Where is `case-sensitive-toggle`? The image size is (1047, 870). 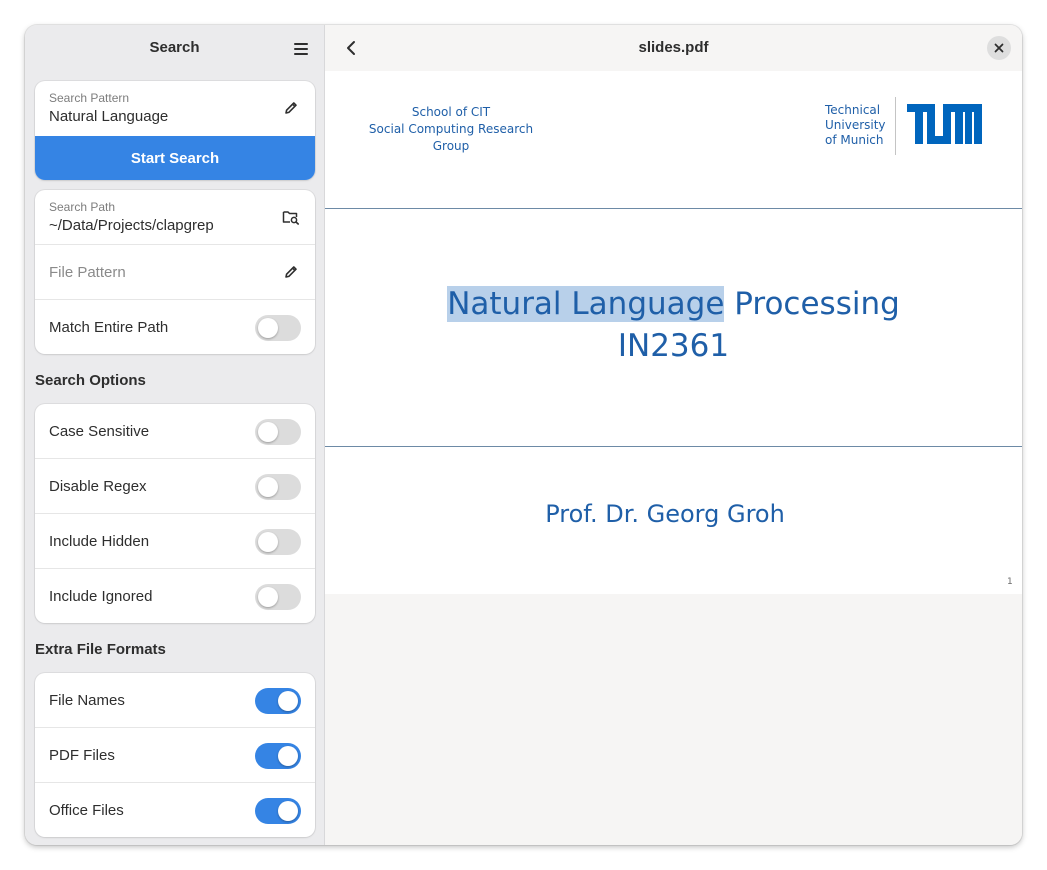 case-sensitive-toggle is located at coordinates (278, 432).